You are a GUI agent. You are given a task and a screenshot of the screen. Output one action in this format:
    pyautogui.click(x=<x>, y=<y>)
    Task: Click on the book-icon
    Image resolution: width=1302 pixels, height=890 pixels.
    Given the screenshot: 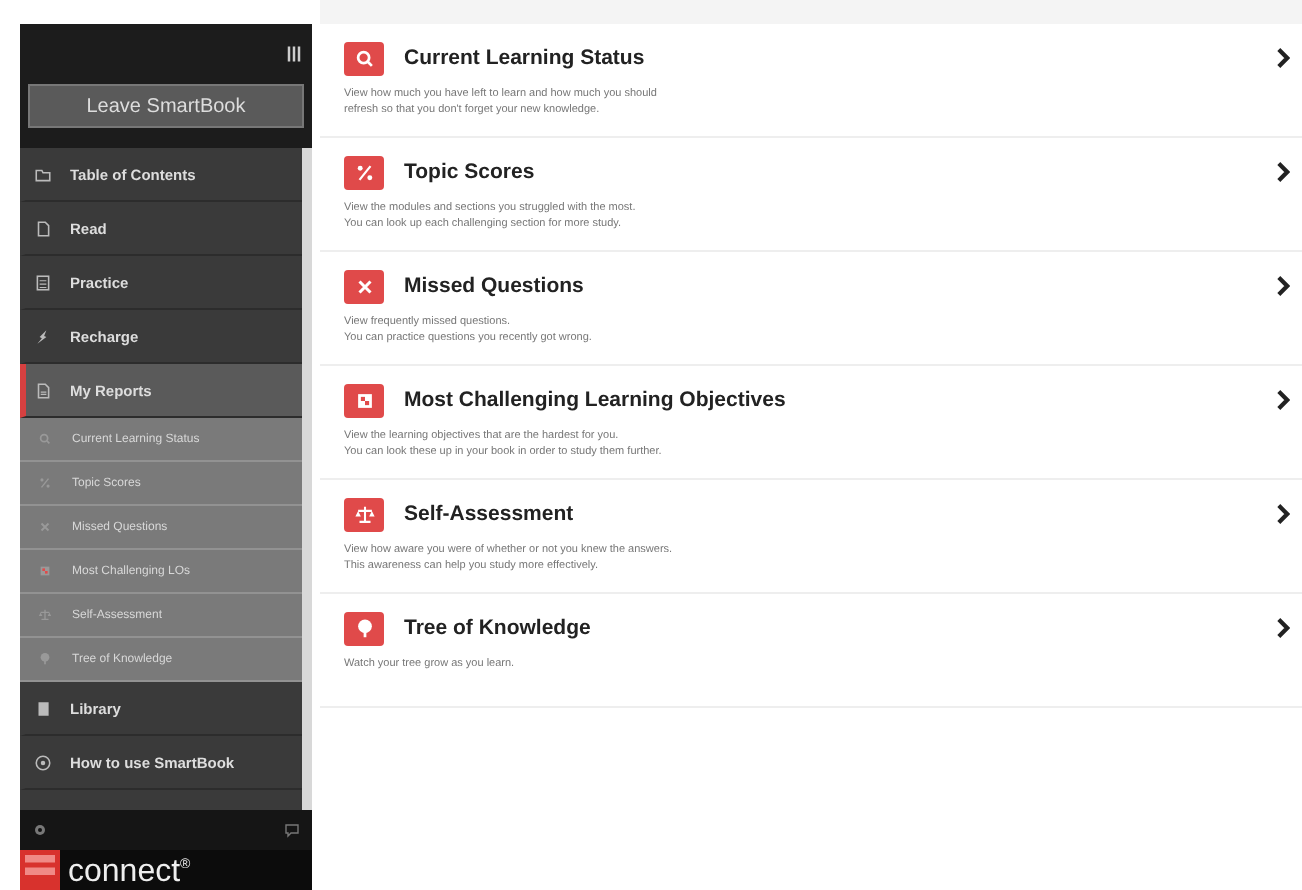 What is the action you would take?
    pyautogui.click(x=43, y=708)
    